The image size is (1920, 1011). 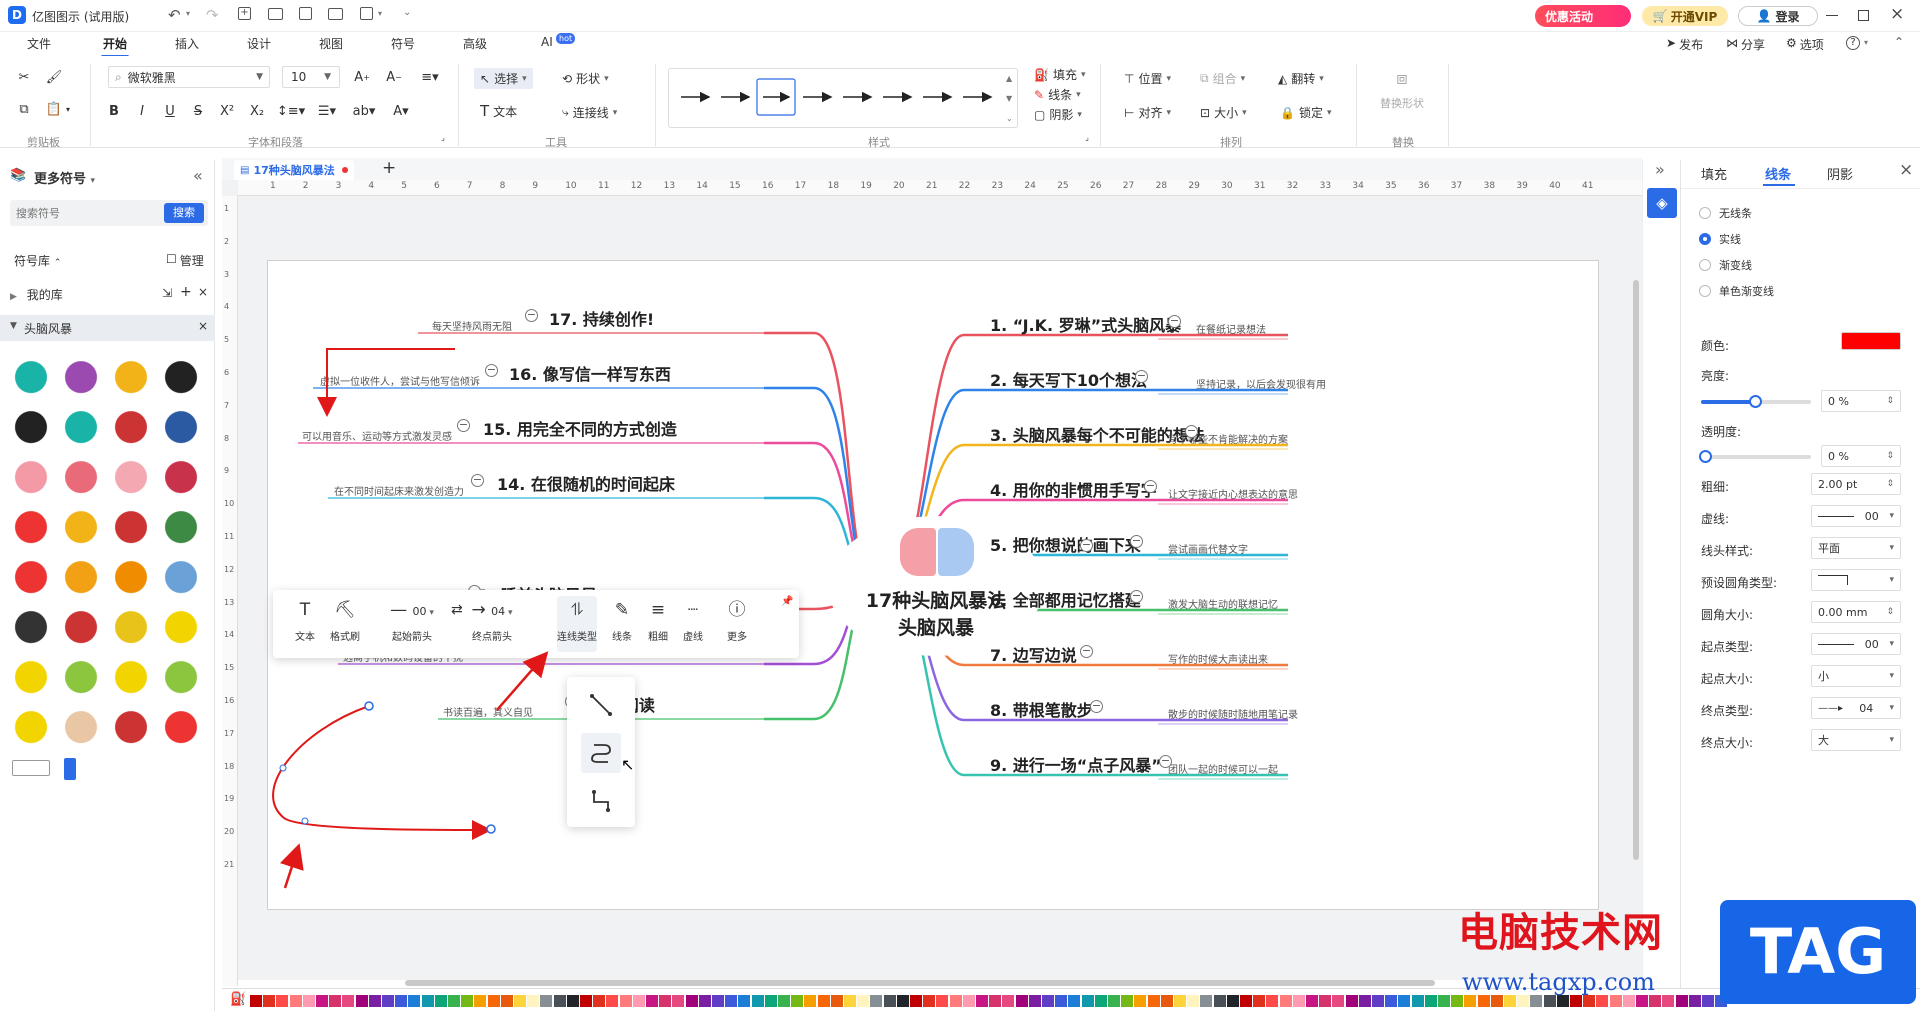 I want to click on font-name-select: ⌕ 微软雅黑 ▼, so click(x=189, y=77).